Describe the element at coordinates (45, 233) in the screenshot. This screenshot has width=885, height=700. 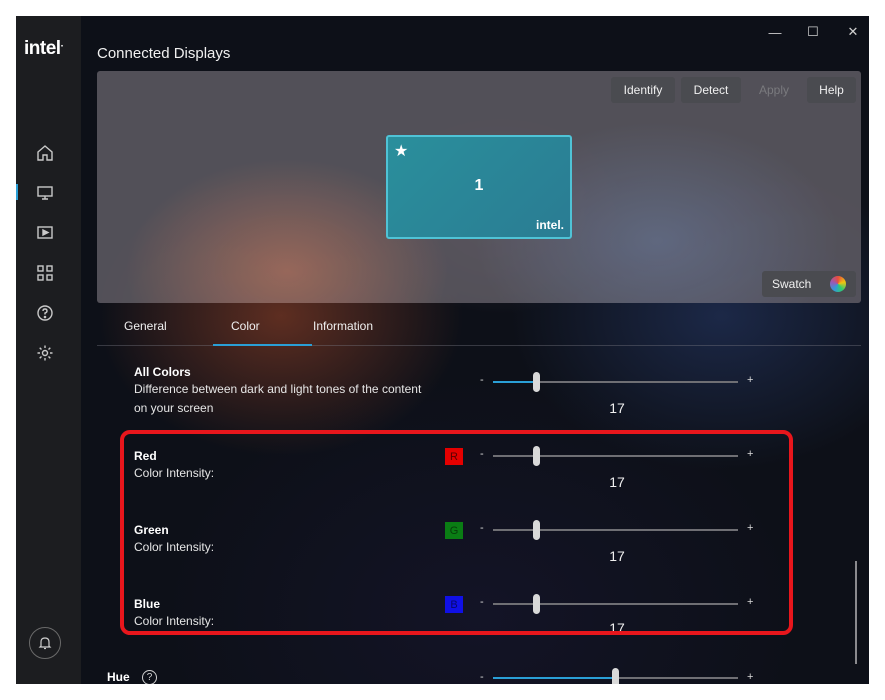
I see `video-icon` at that location.